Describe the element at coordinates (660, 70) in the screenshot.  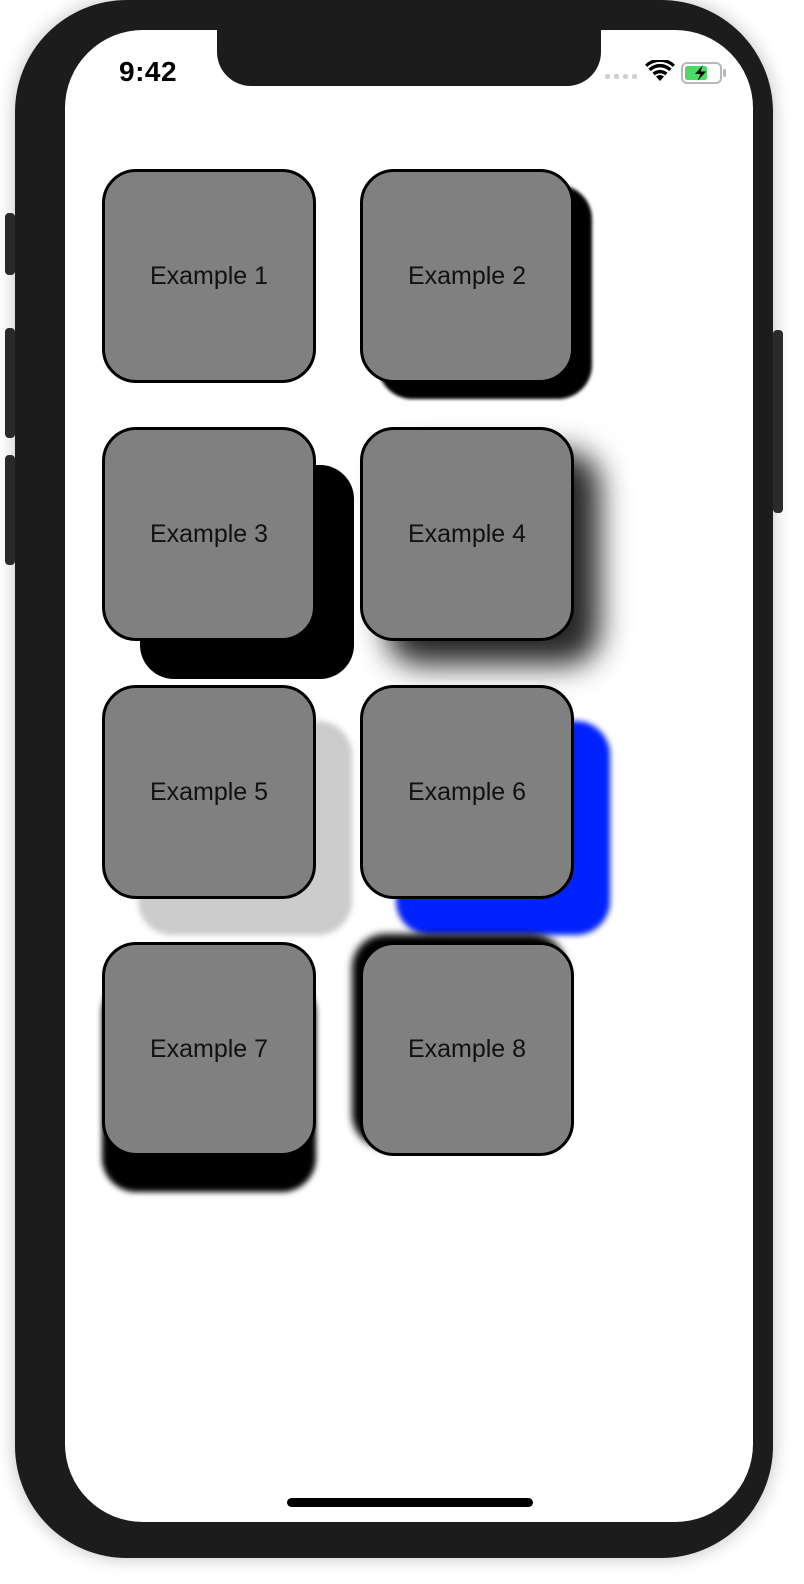
I see `wifi-icon` at that location.